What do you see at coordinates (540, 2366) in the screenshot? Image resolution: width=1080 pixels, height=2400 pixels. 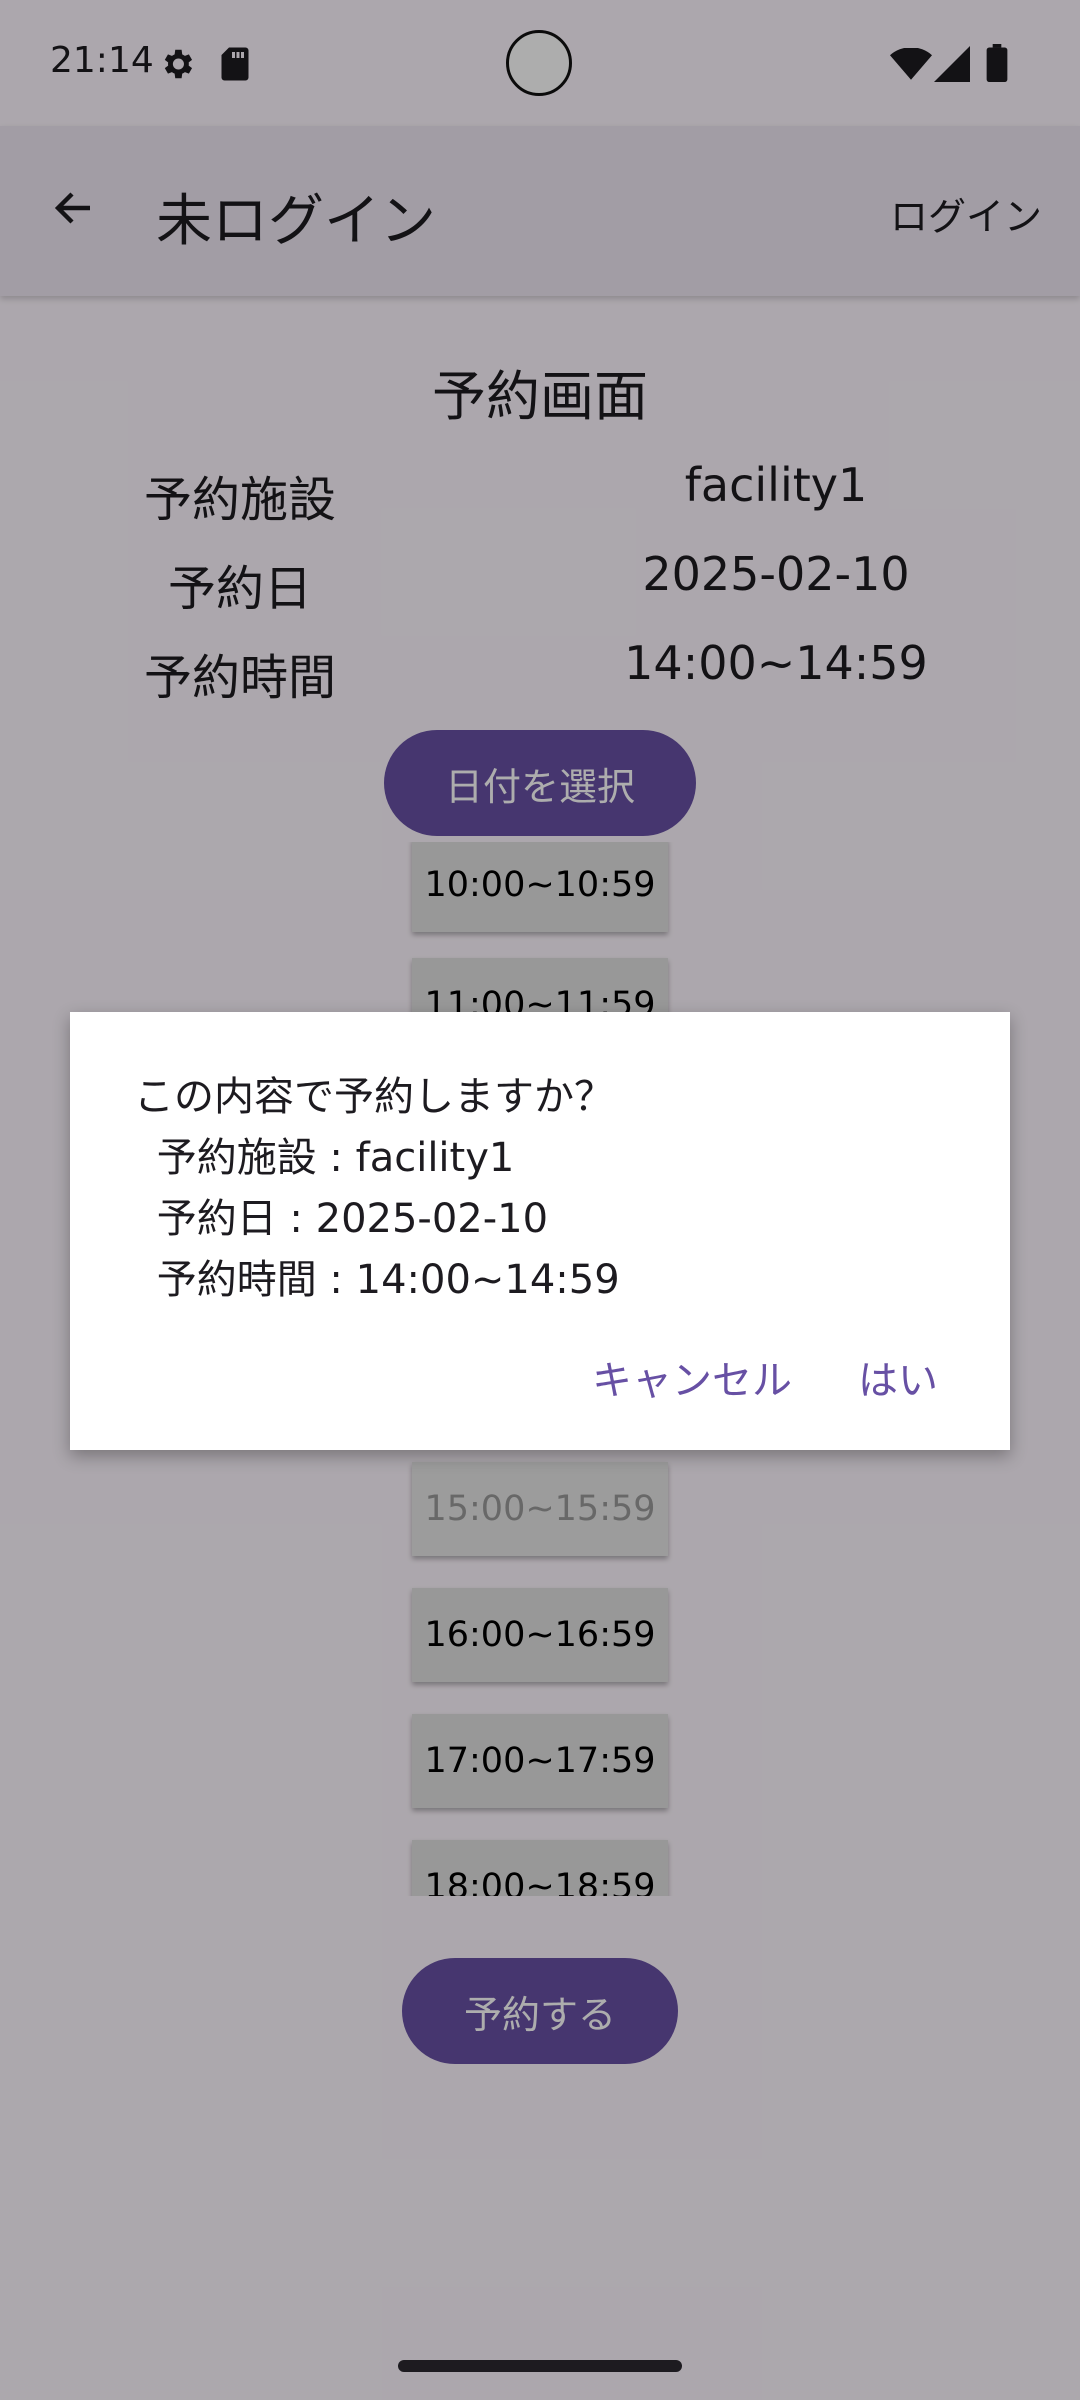 I see `home-indicator` at bounding box center [540, 2366].